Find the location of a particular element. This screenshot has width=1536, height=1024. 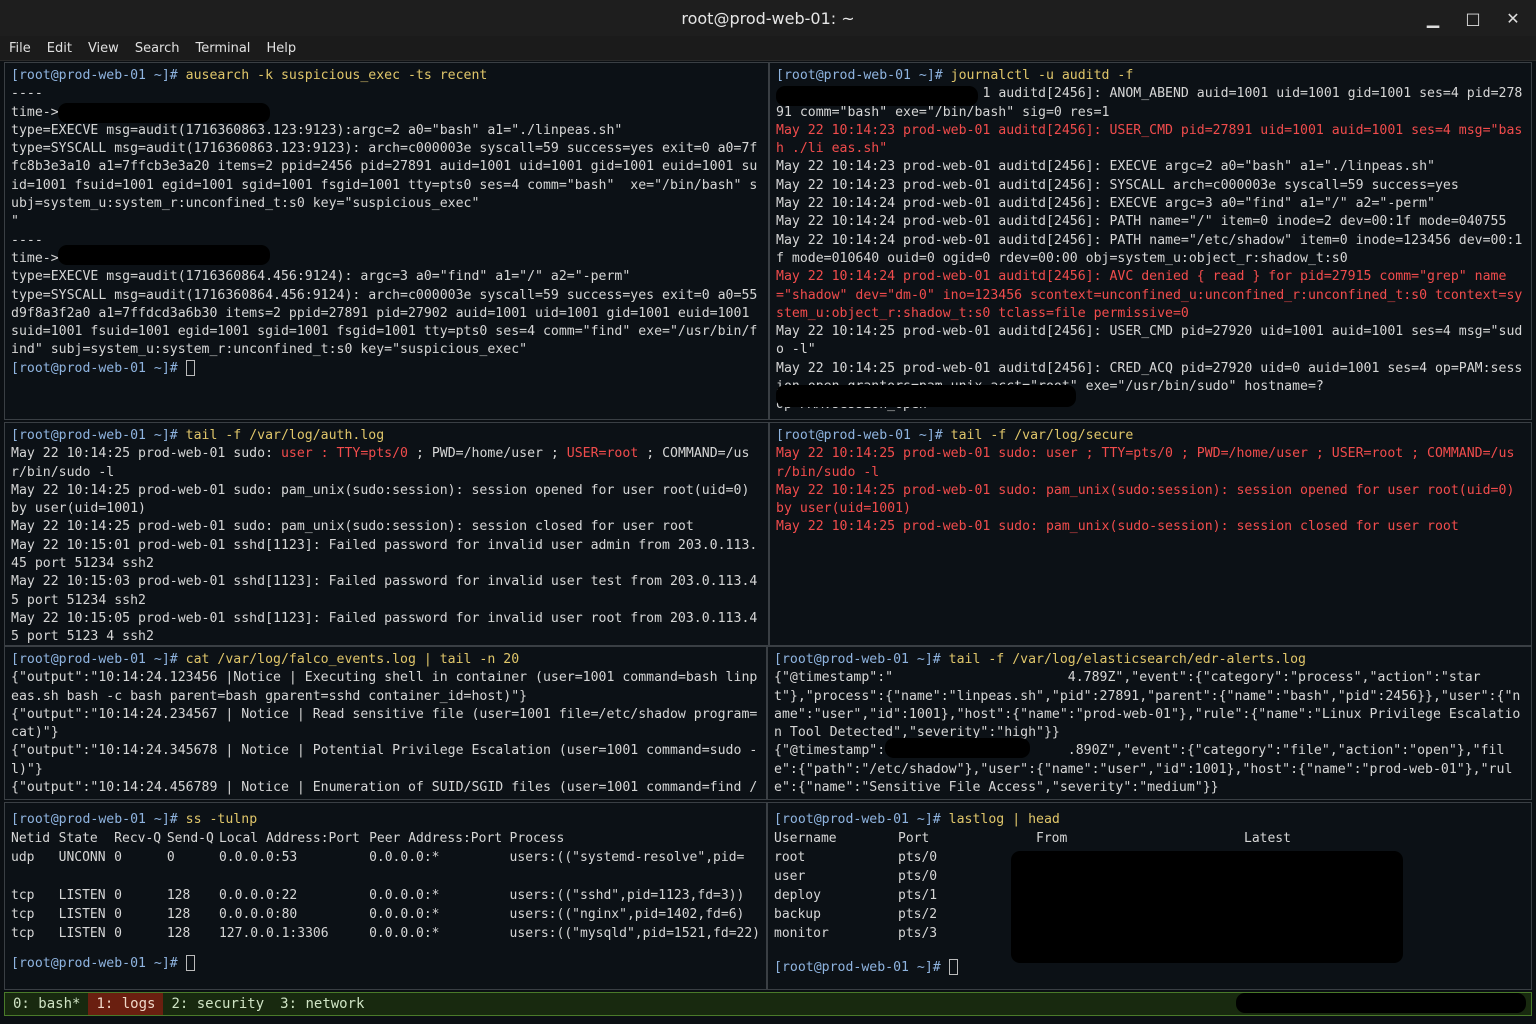

table-cell: users:(("nginx",pid=1402,fd=6) is located at coordinates (627, 915).